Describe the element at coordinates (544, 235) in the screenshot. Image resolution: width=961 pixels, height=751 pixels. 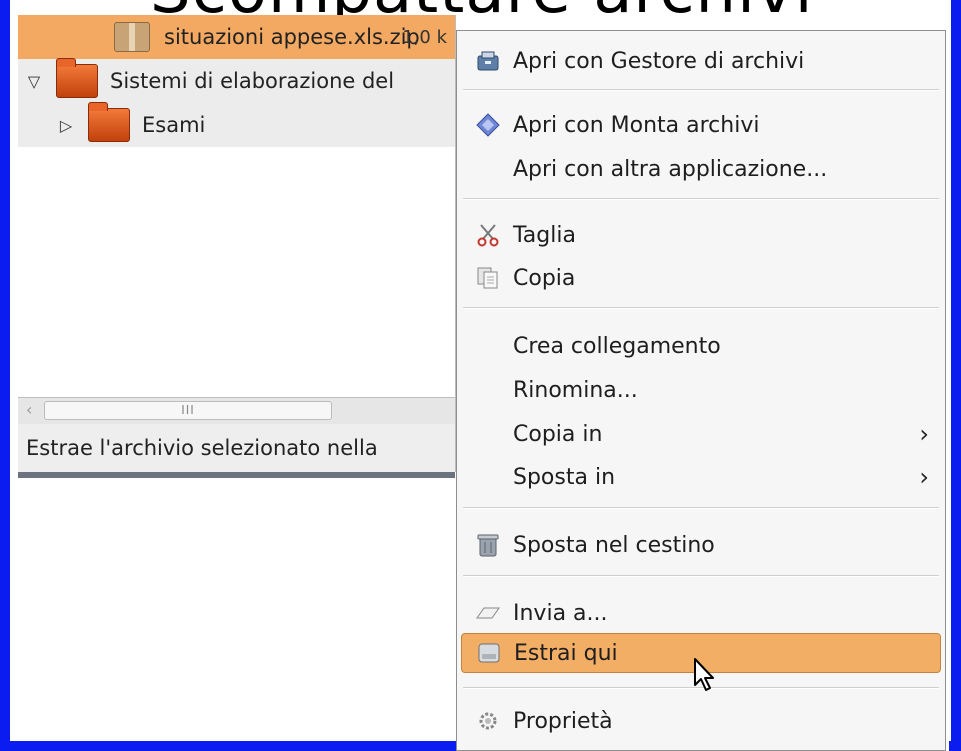
I see `menu-item-label: Taglia` at that location.